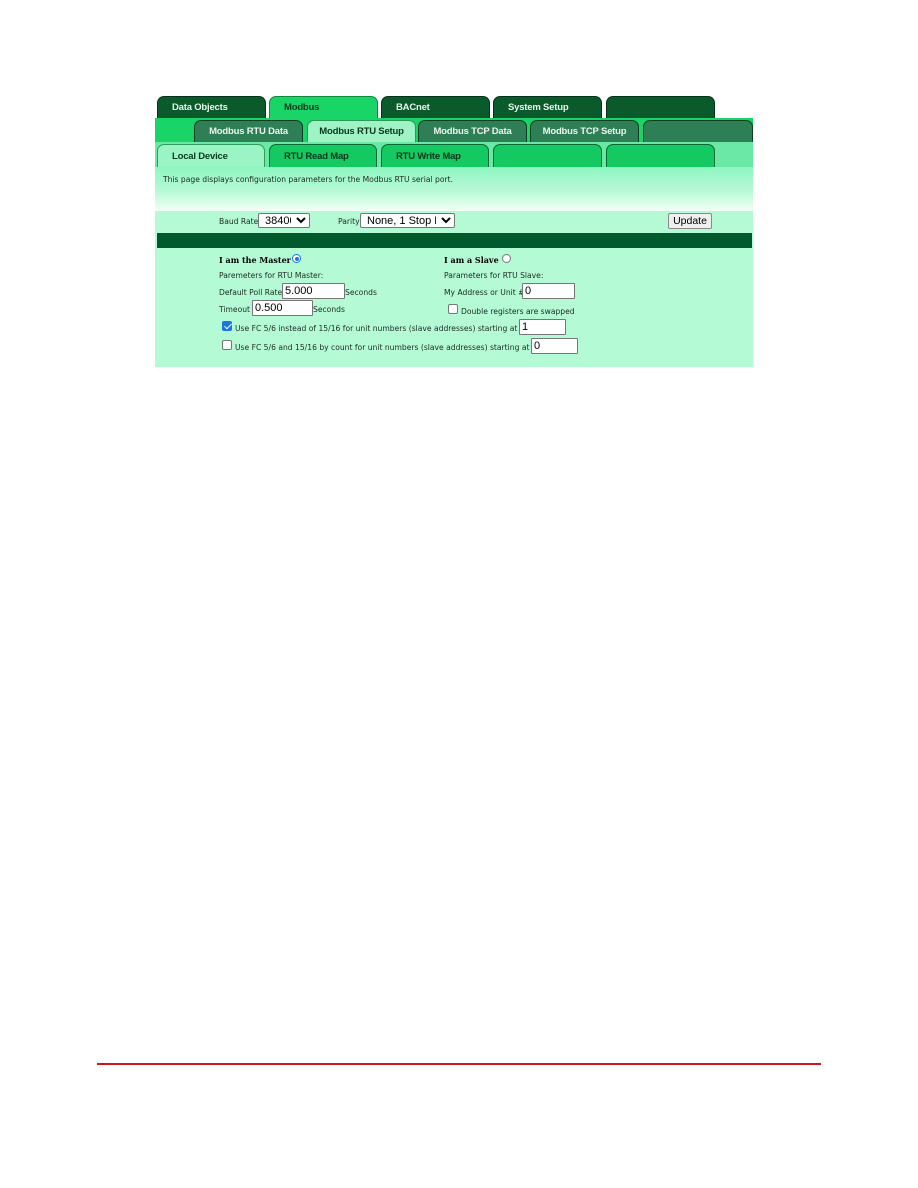 This screenshot has width=918, height=1188. I want to click on footer-divider, so click(459, 1064).